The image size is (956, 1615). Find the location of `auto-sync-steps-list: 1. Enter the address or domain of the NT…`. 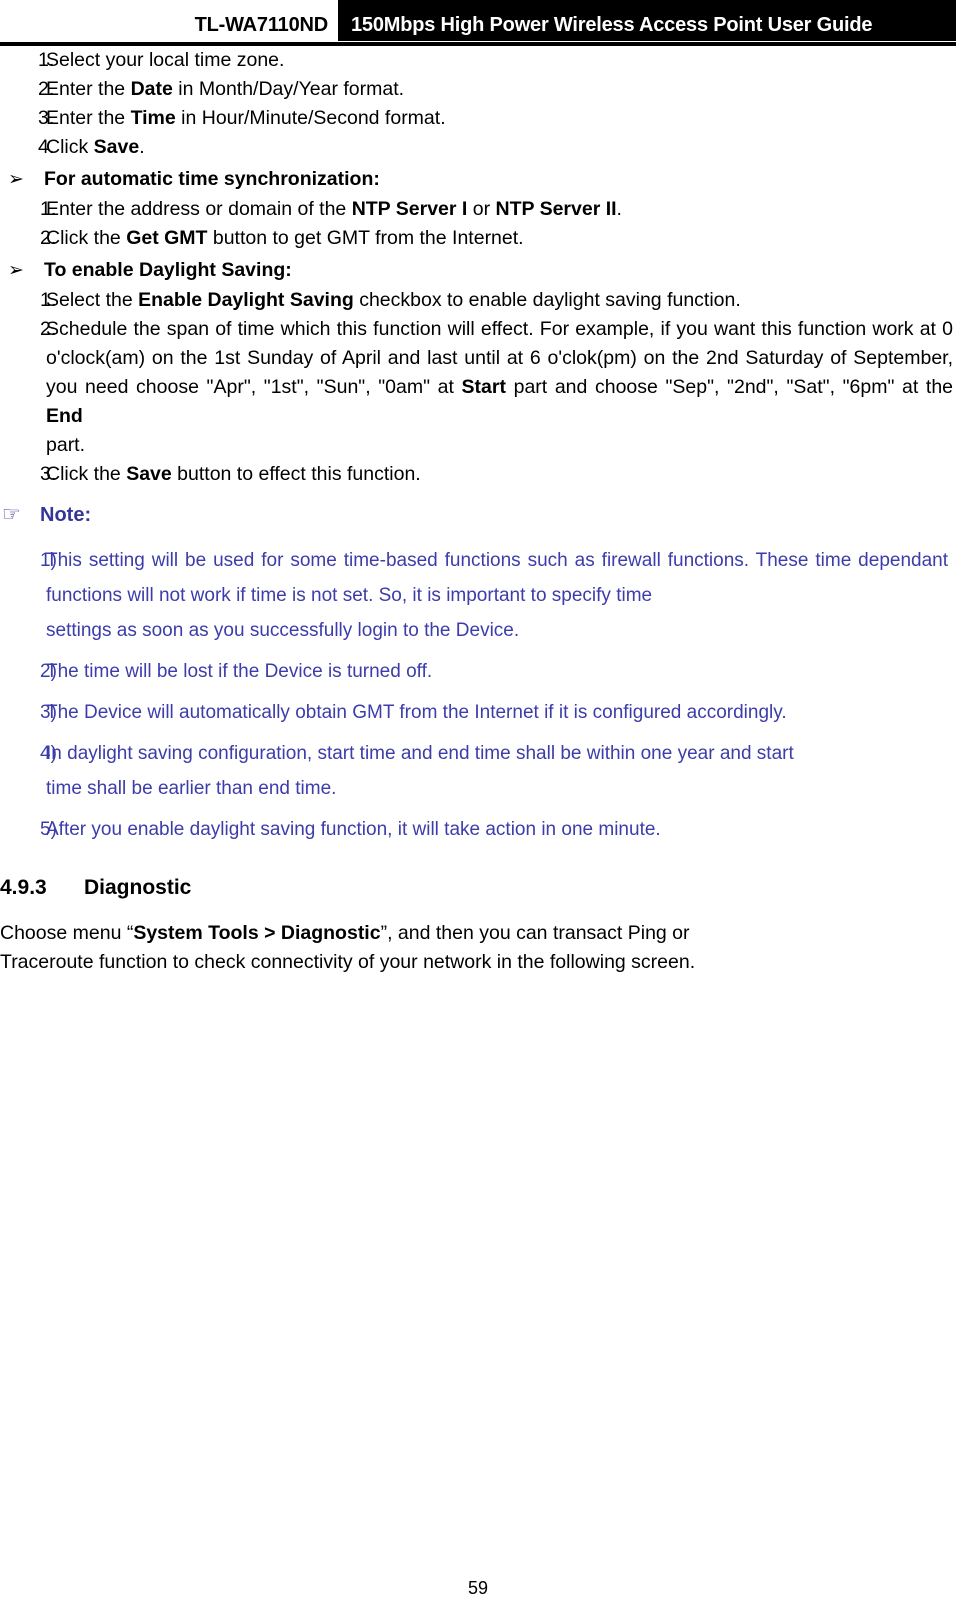

auto-sync-steps-list: 1. Enter the address or domain of the NT… is located at coordinates (478, 224).